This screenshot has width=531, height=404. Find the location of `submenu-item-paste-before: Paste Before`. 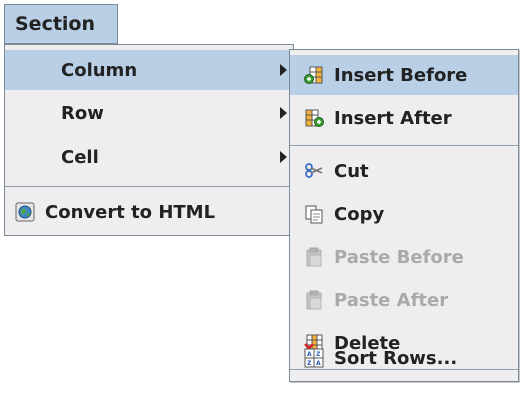

submenu-item-paste-before: Paste Before is located at coordinates (404, 257).